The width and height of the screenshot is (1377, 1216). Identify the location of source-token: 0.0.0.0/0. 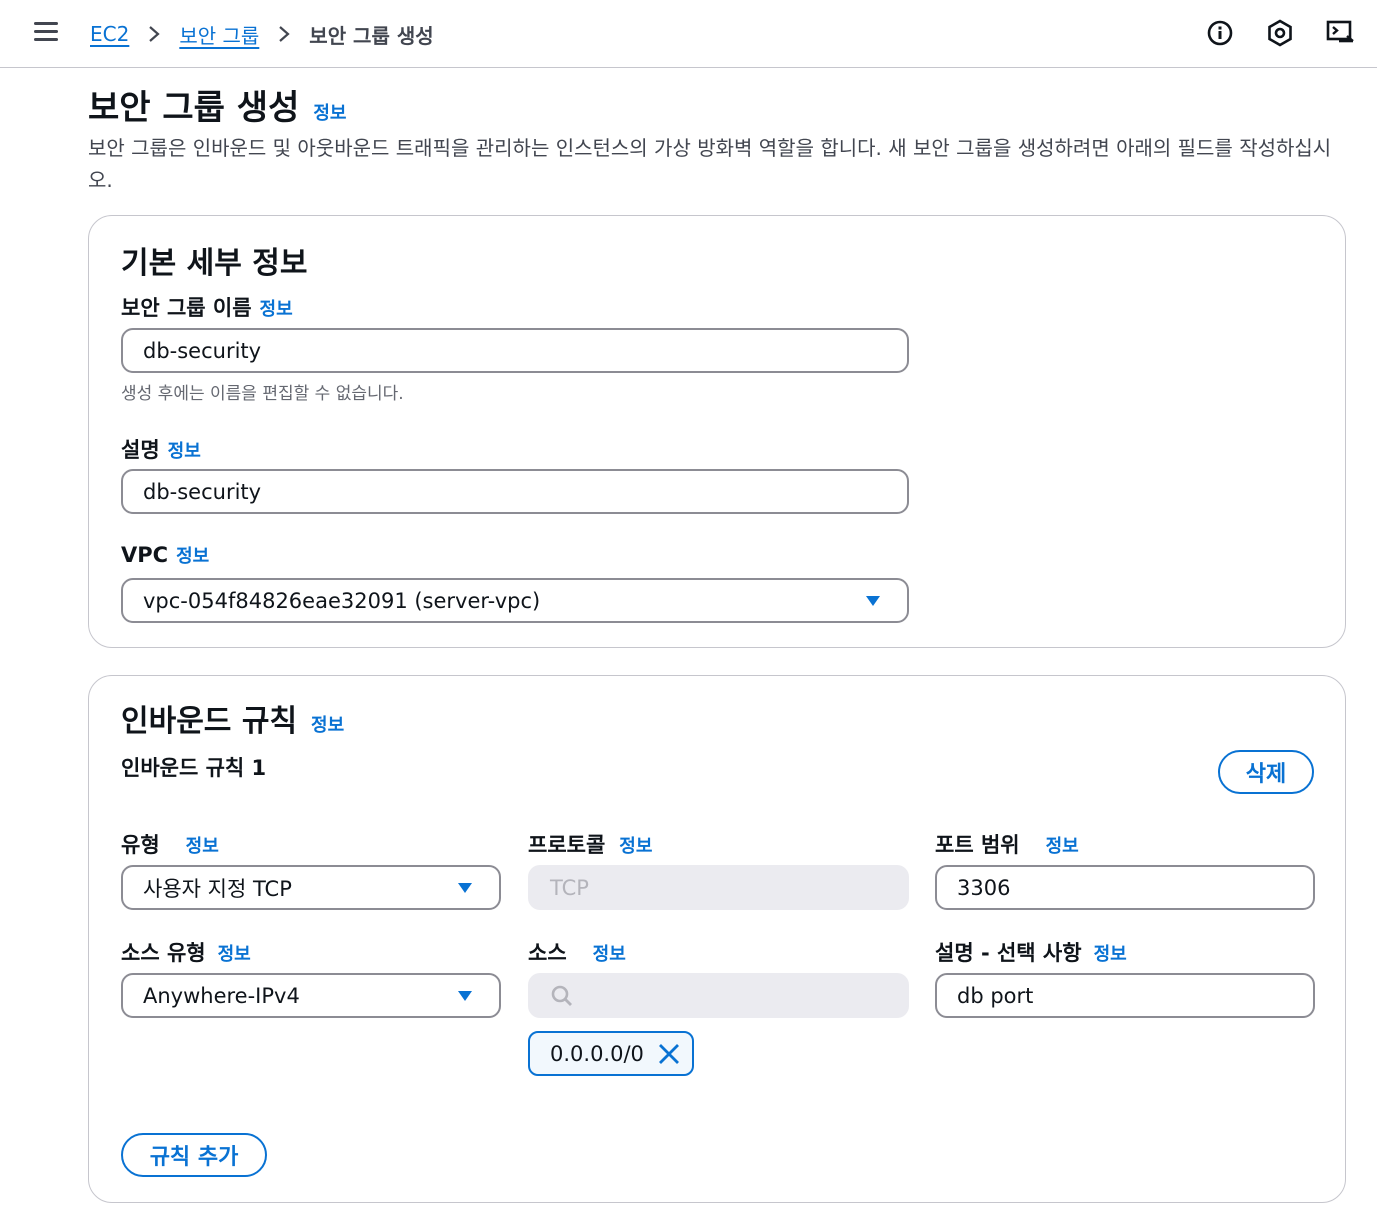
(611, 1053).